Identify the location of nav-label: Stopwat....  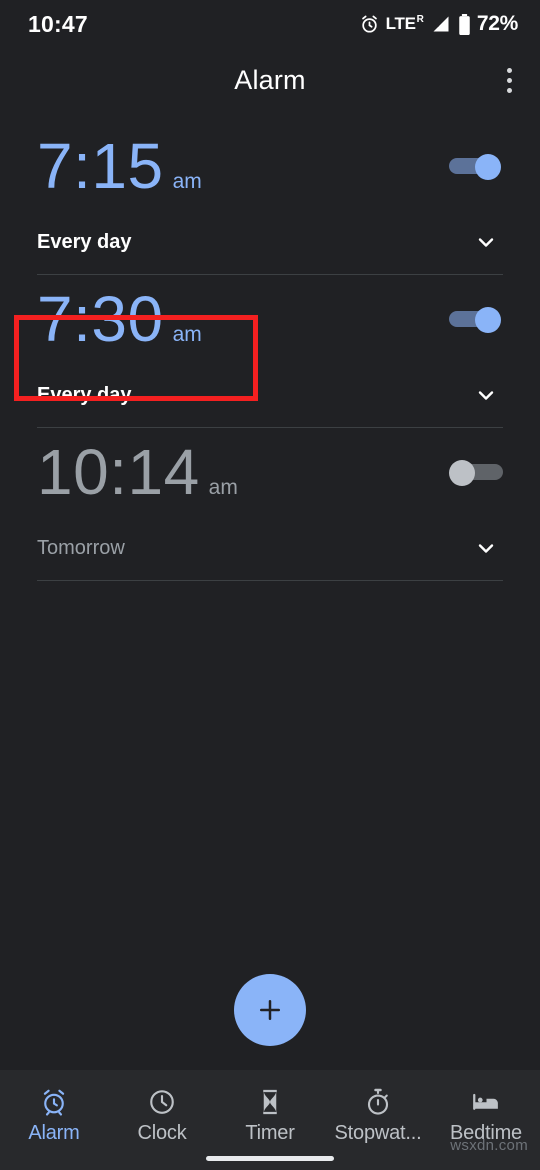
(378, 1133).